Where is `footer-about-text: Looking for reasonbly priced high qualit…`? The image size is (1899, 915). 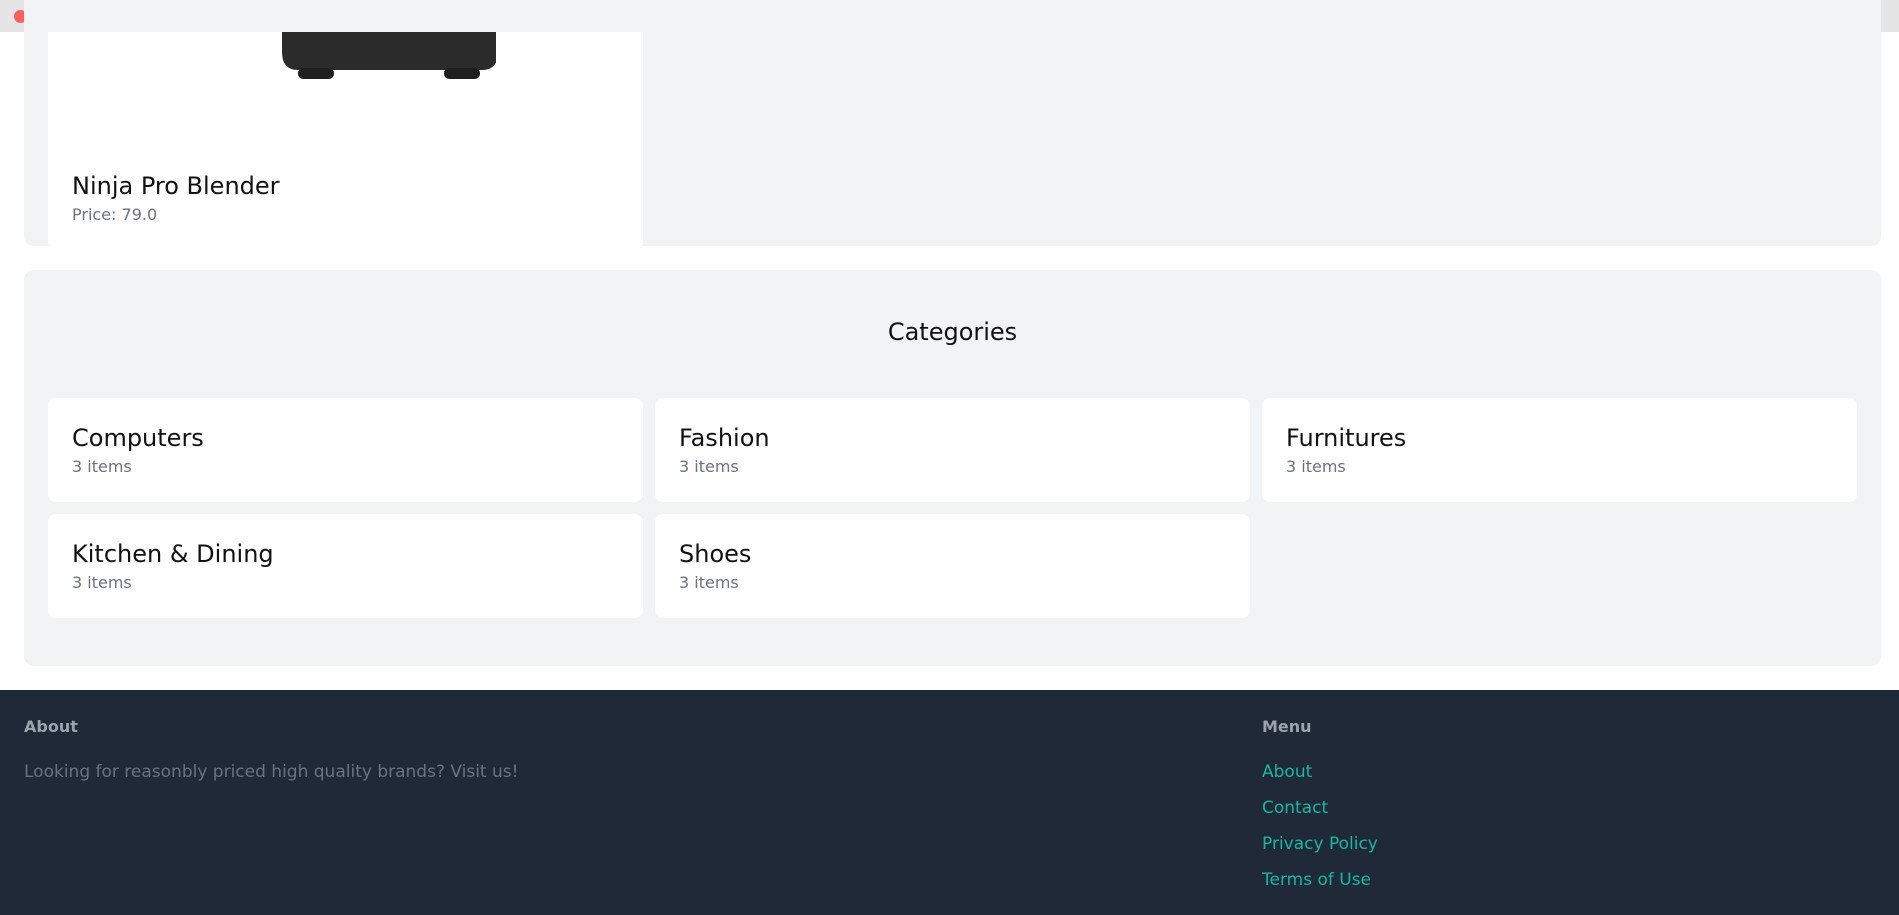 footer-about-text: Looking for reasonbly priced high qualit… is located at coordinates (271, 772).